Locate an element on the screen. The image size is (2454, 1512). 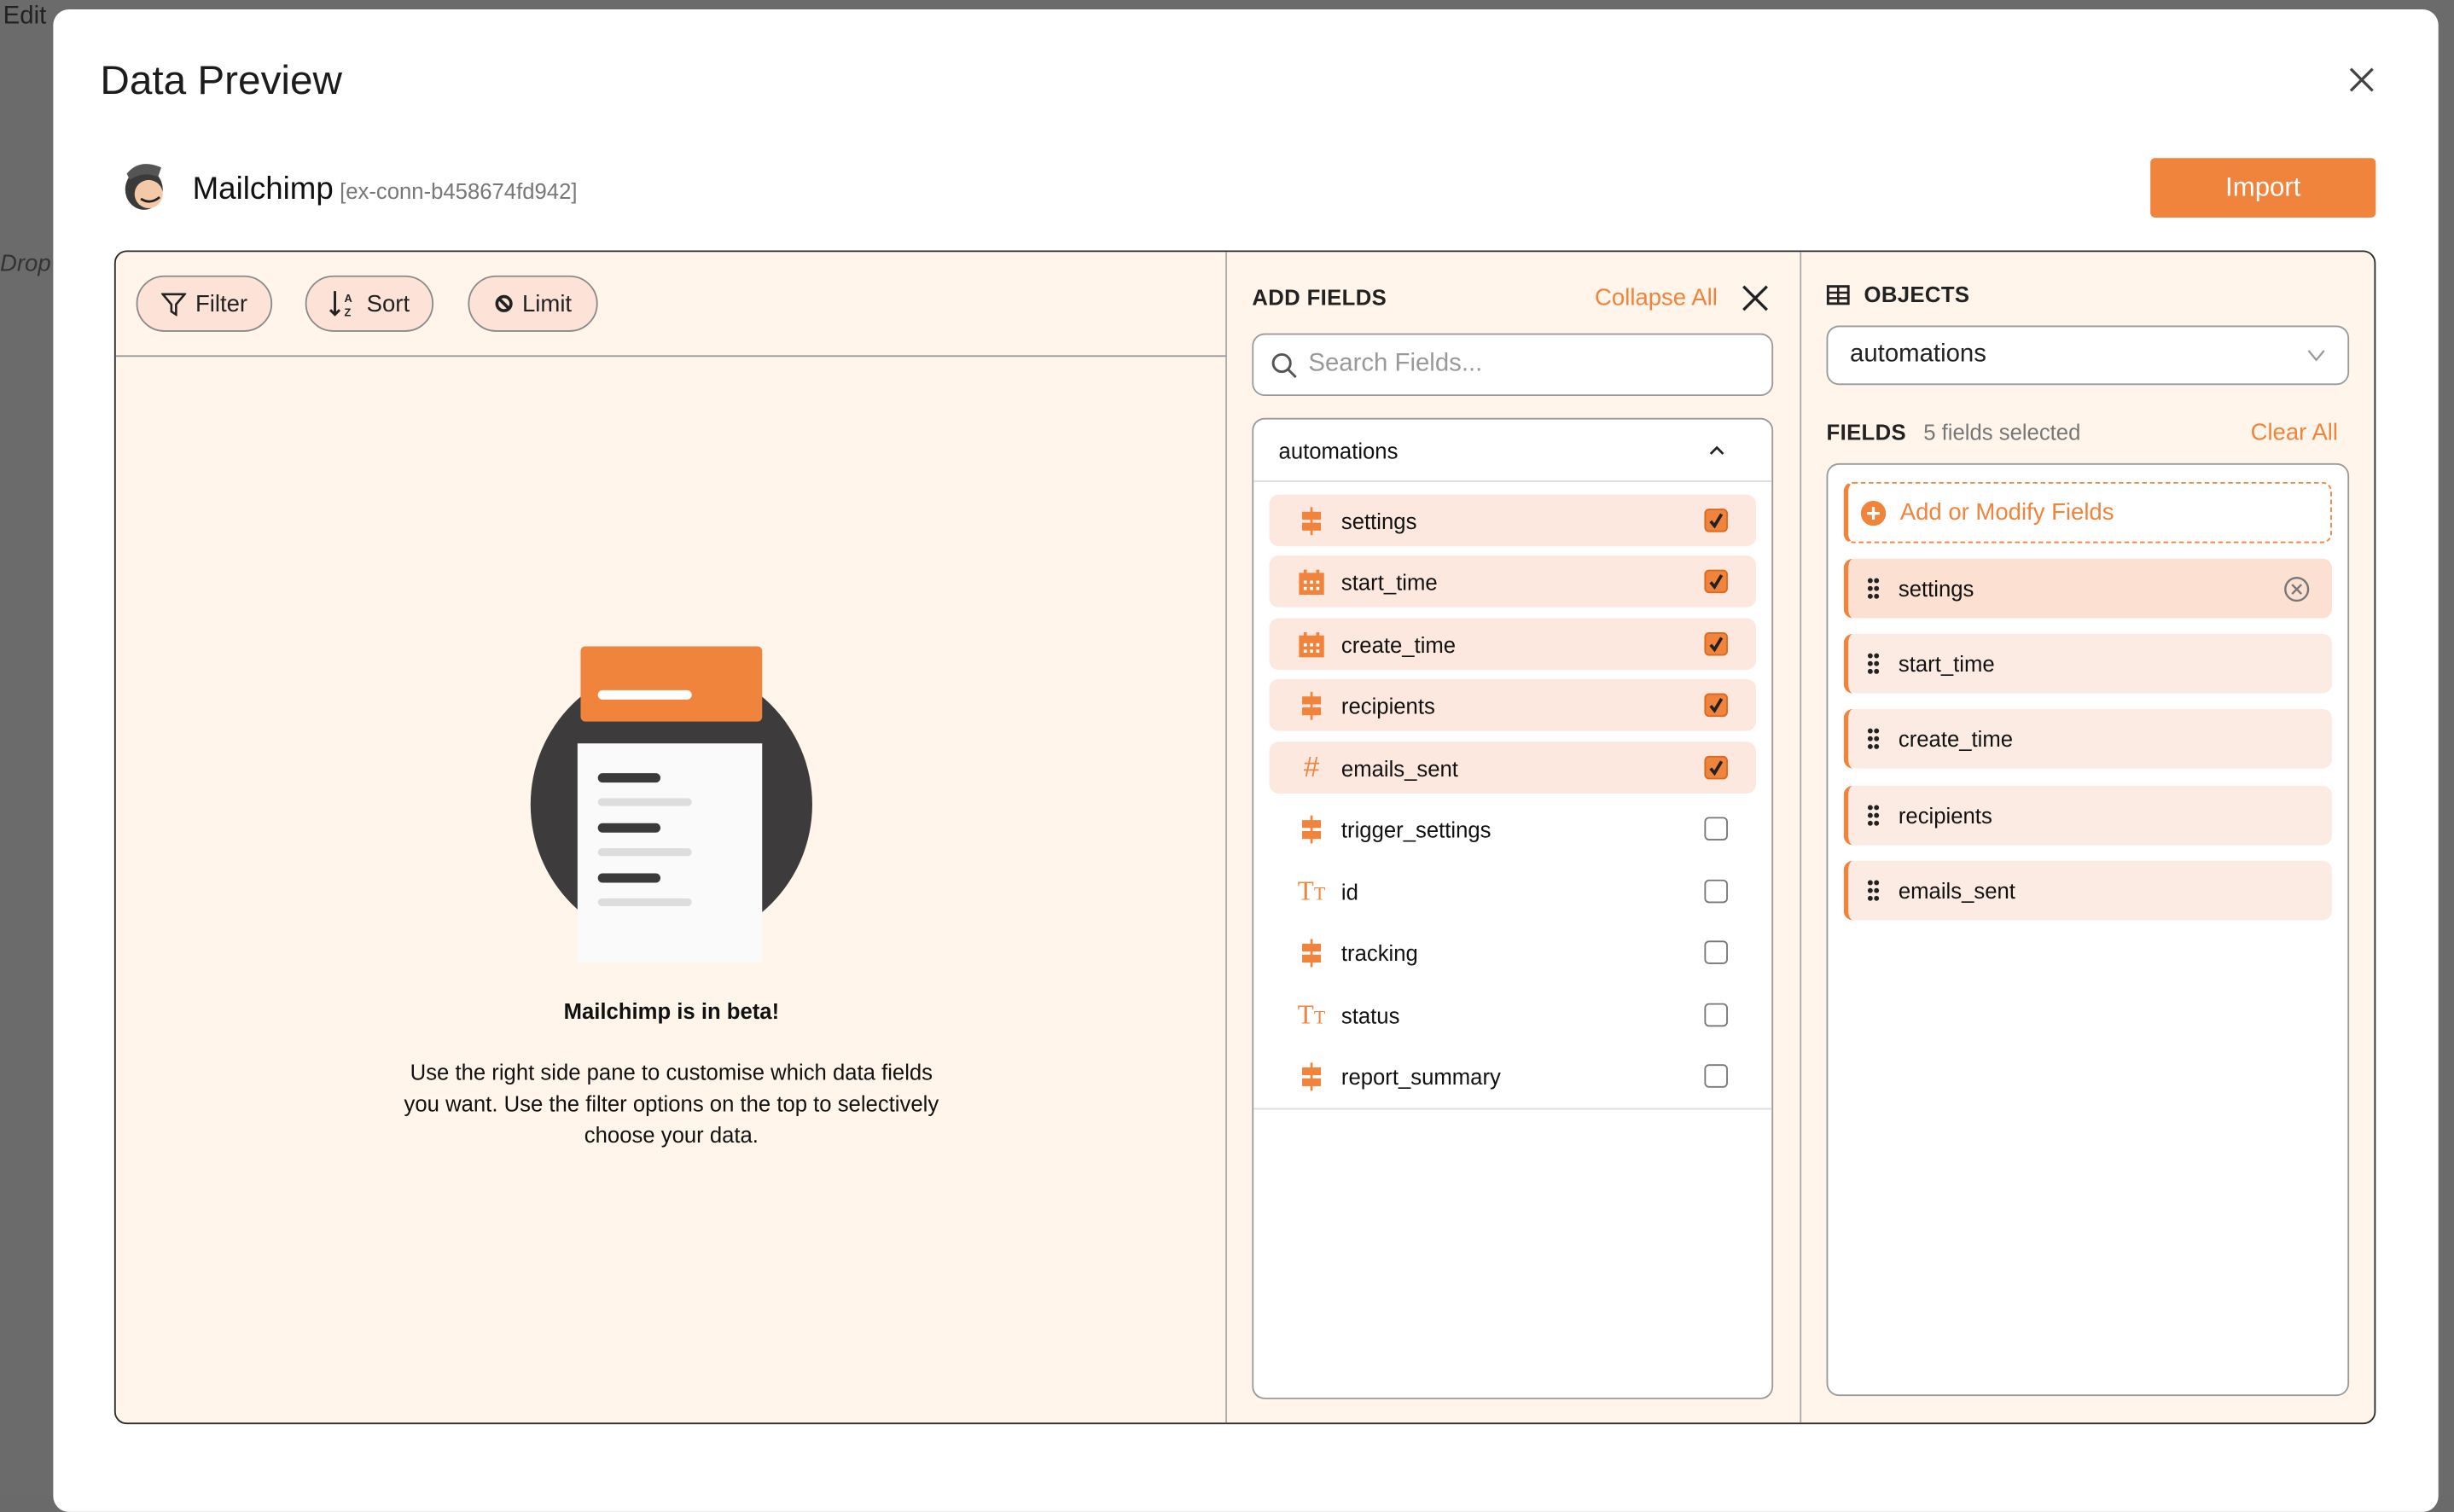
group-header-automations: automations is located at coordinates (1512, 451).